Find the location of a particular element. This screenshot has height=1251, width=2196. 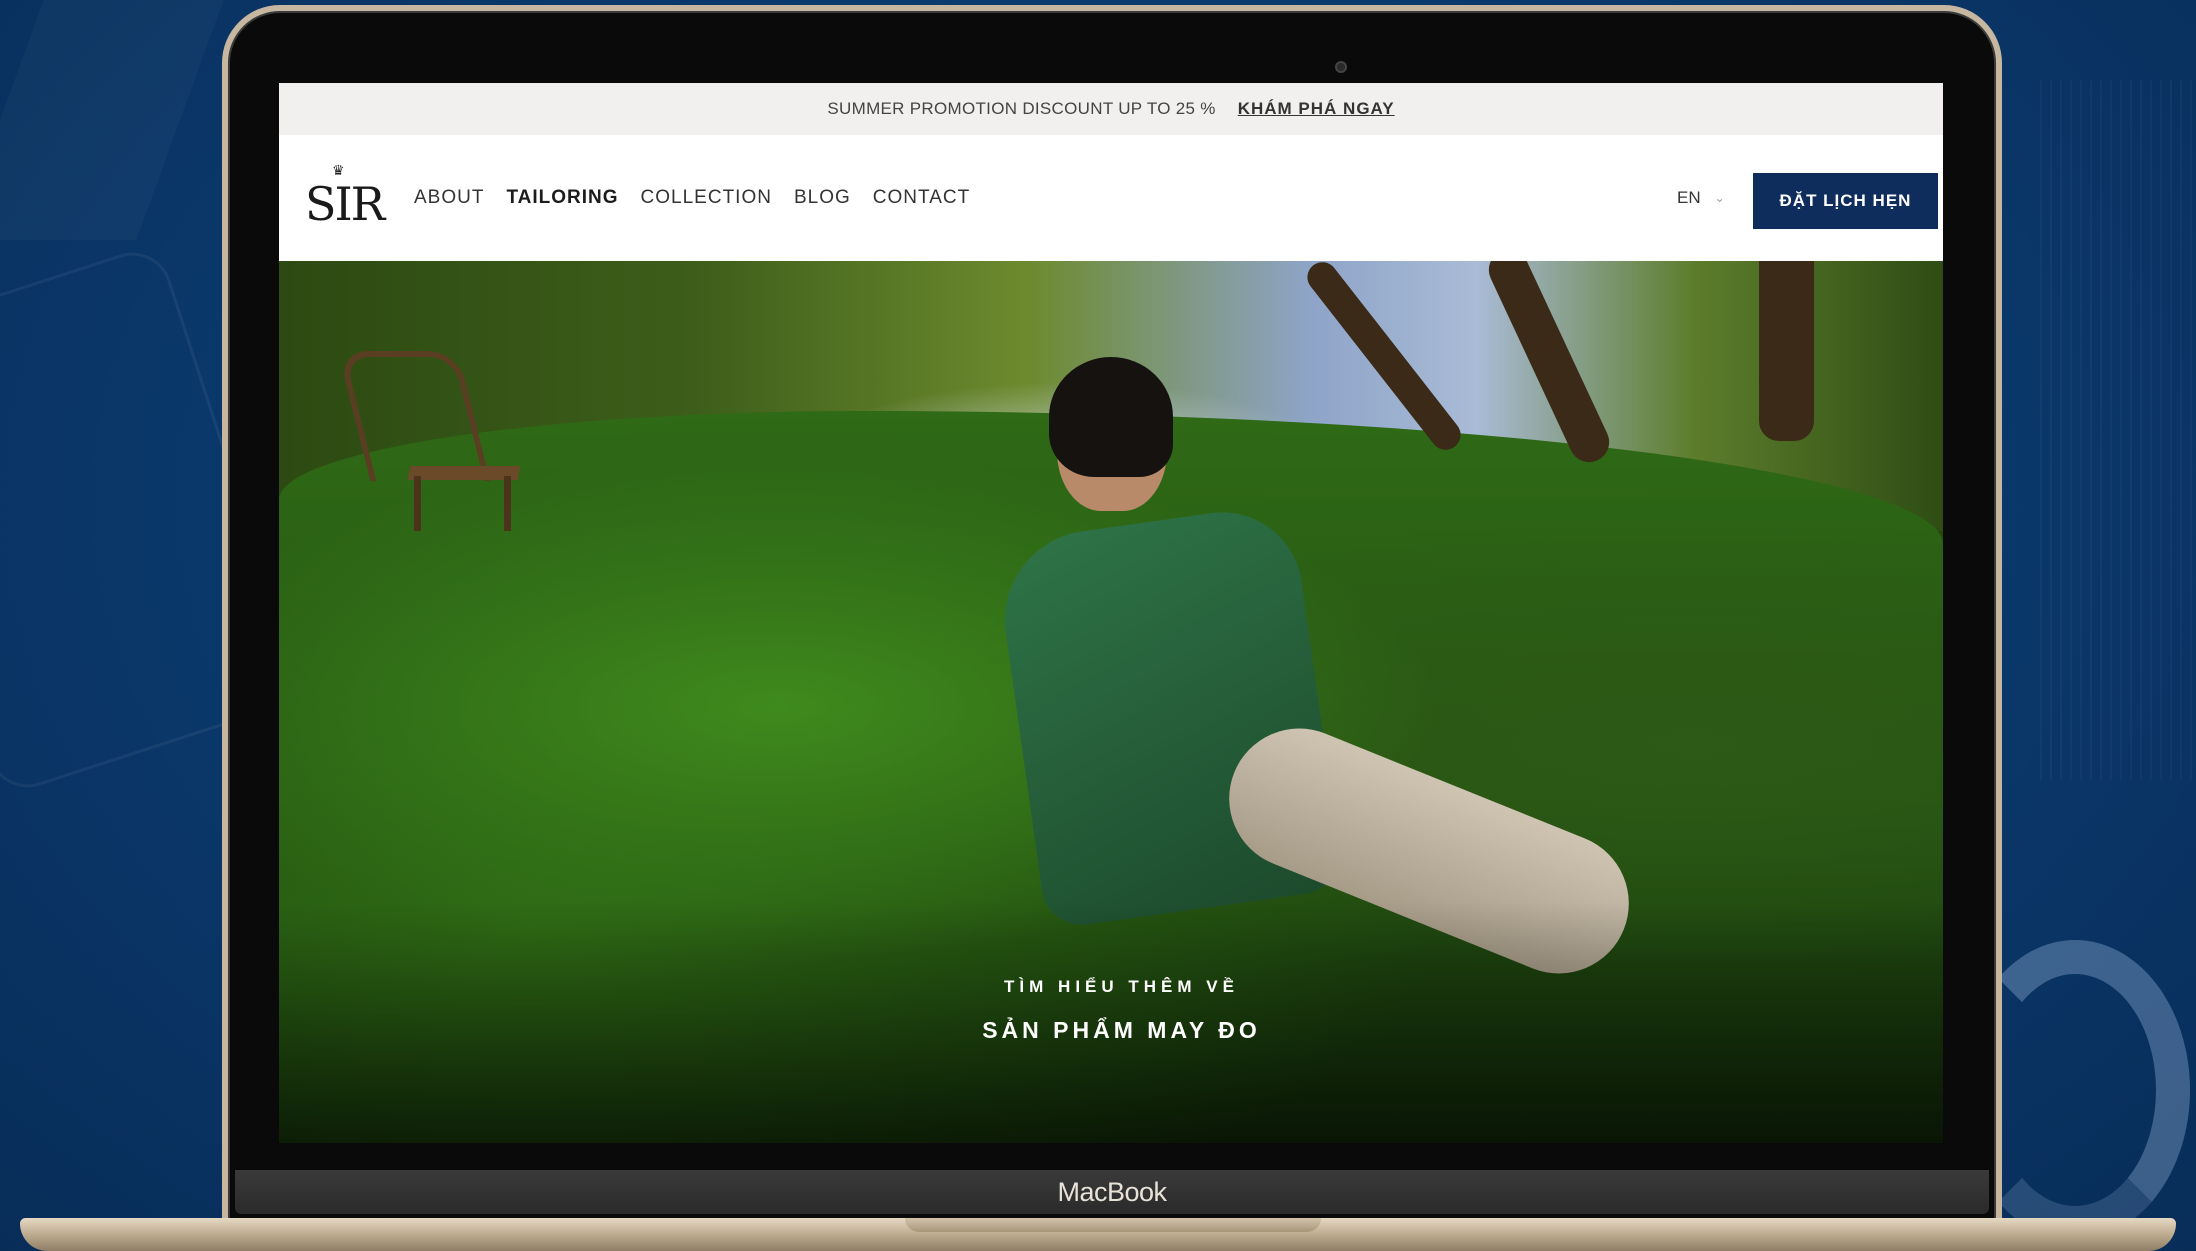

main-nav: ABOUT TAILORING COLLECTION BLOG CONTACT is located at coordinates (692, 198).